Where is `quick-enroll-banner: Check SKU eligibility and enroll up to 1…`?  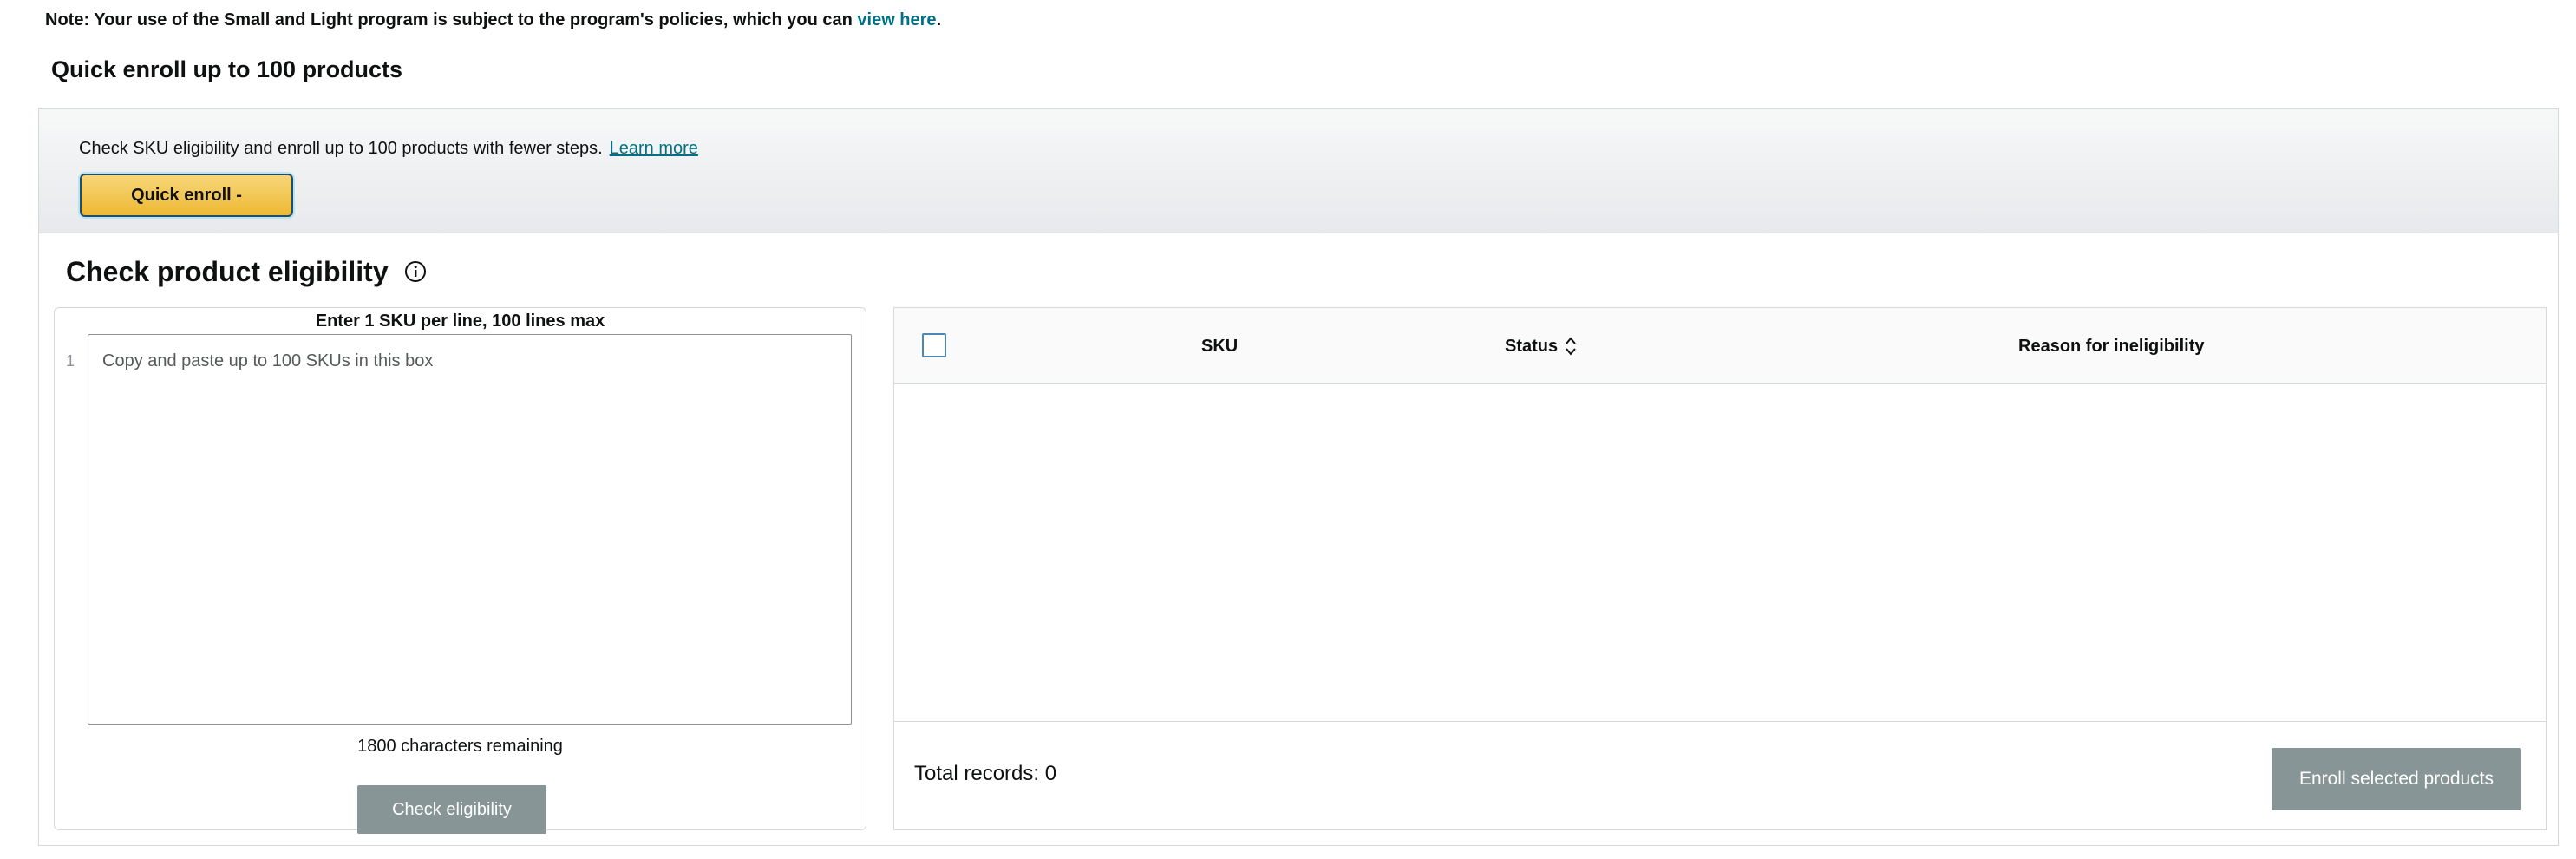
quick-enroll-banner: Check SKU eligibility and enroll up to 1… is located at coordinates (1298, 171).